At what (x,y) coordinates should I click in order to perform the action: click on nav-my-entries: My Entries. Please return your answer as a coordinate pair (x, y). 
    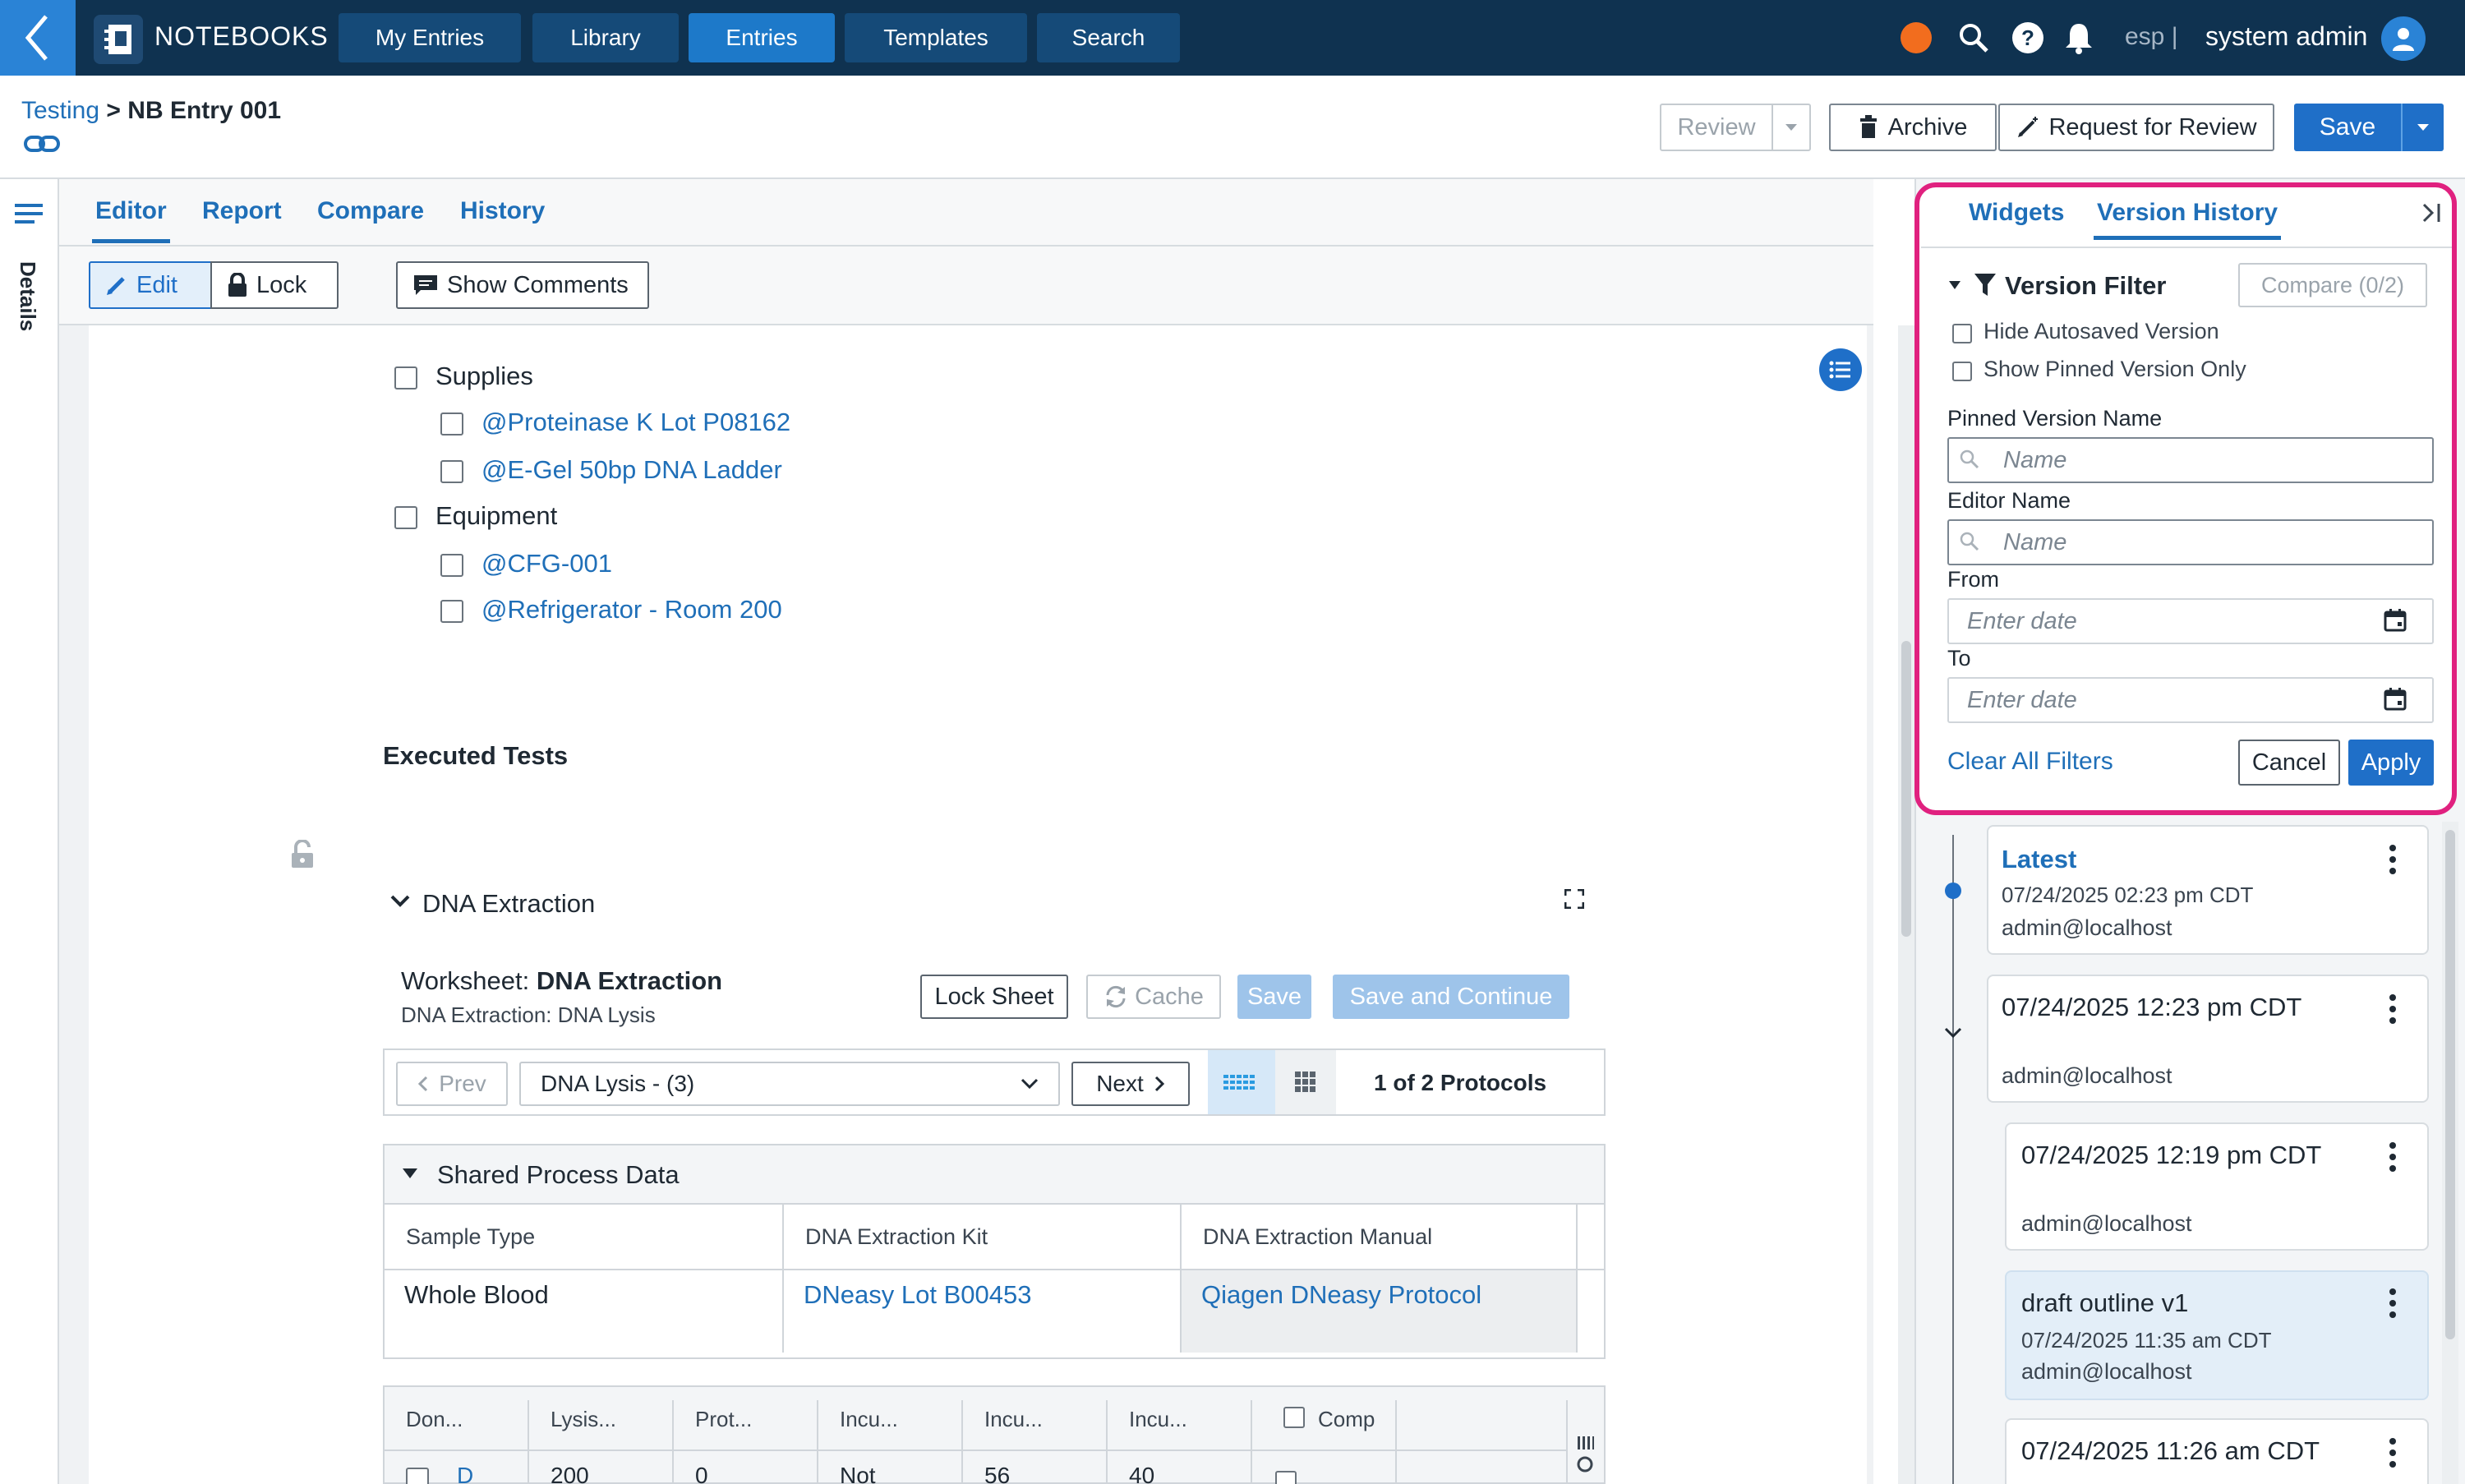
    Looking at the image, I should click on (430, 38).